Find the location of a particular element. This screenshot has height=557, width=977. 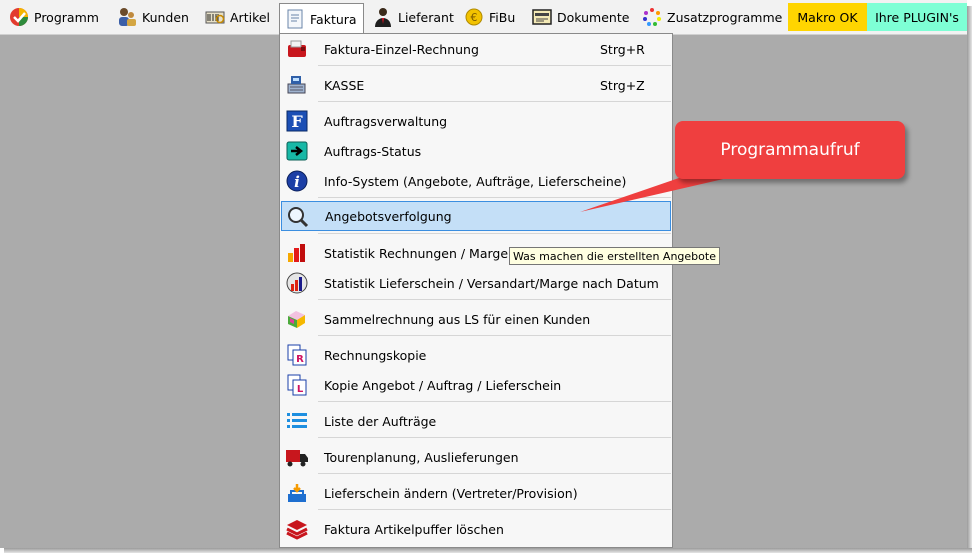

addons-icon is located at coordinates (652, 17).